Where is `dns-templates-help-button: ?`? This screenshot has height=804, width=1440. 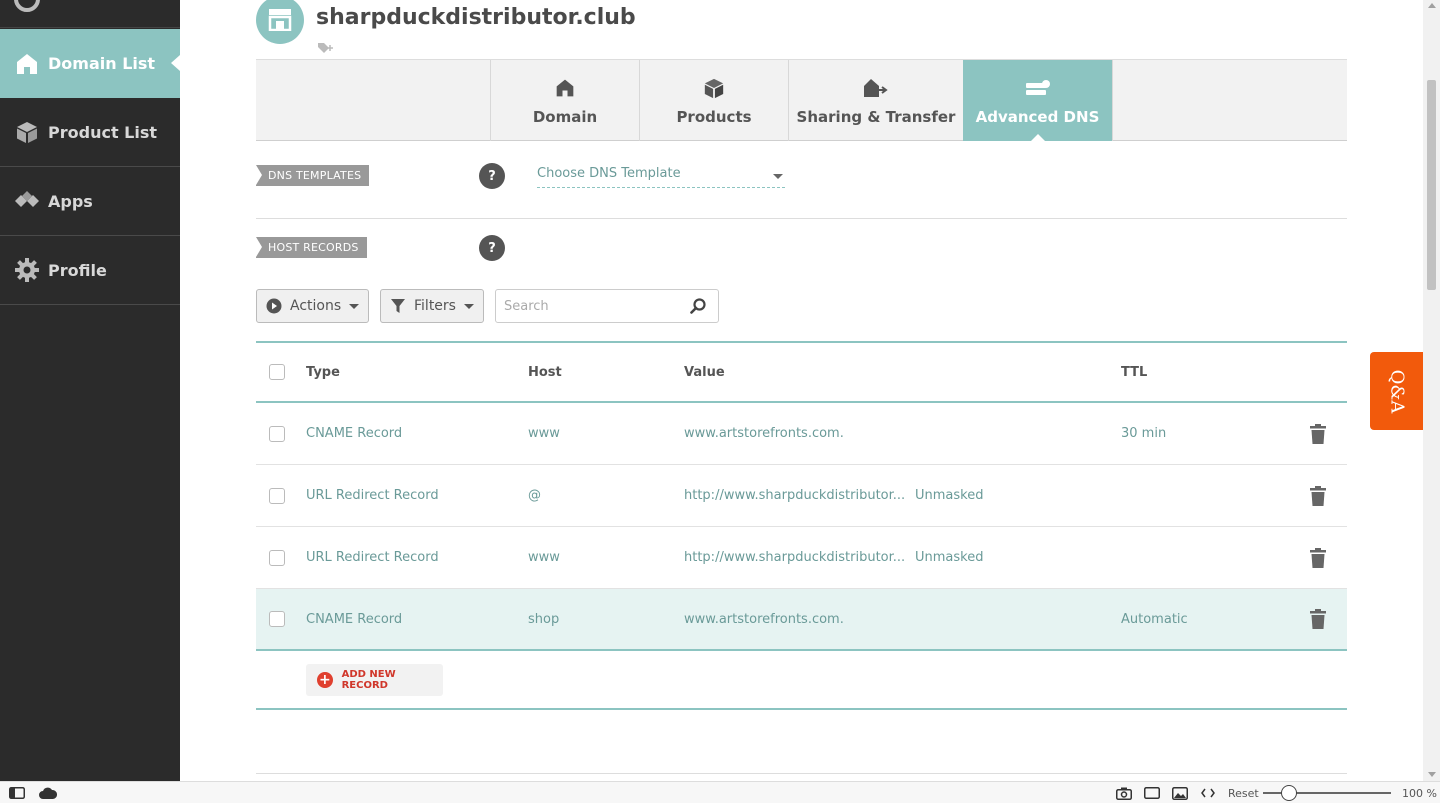
dns-templates-help-button: ? is located at coordinates (492, 176).